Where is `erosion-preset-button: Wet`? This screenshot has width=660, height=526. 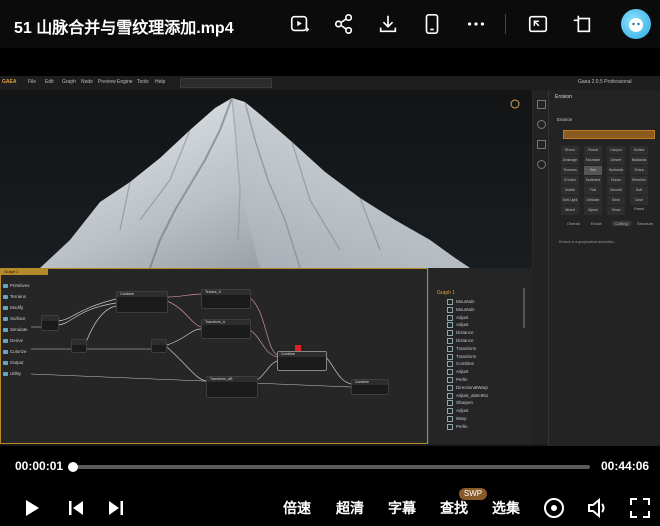 erosion-preset-button: Wet is located at coordinates (593, 170).